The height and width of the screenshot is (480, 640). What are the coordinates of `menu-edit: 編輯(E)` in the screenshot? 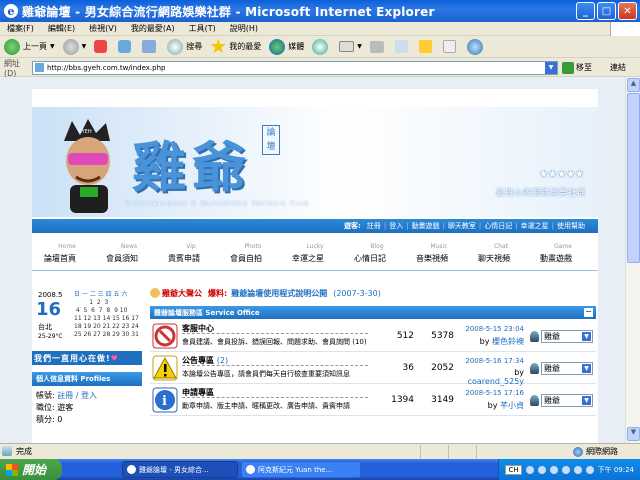 It's located at (61, 28).